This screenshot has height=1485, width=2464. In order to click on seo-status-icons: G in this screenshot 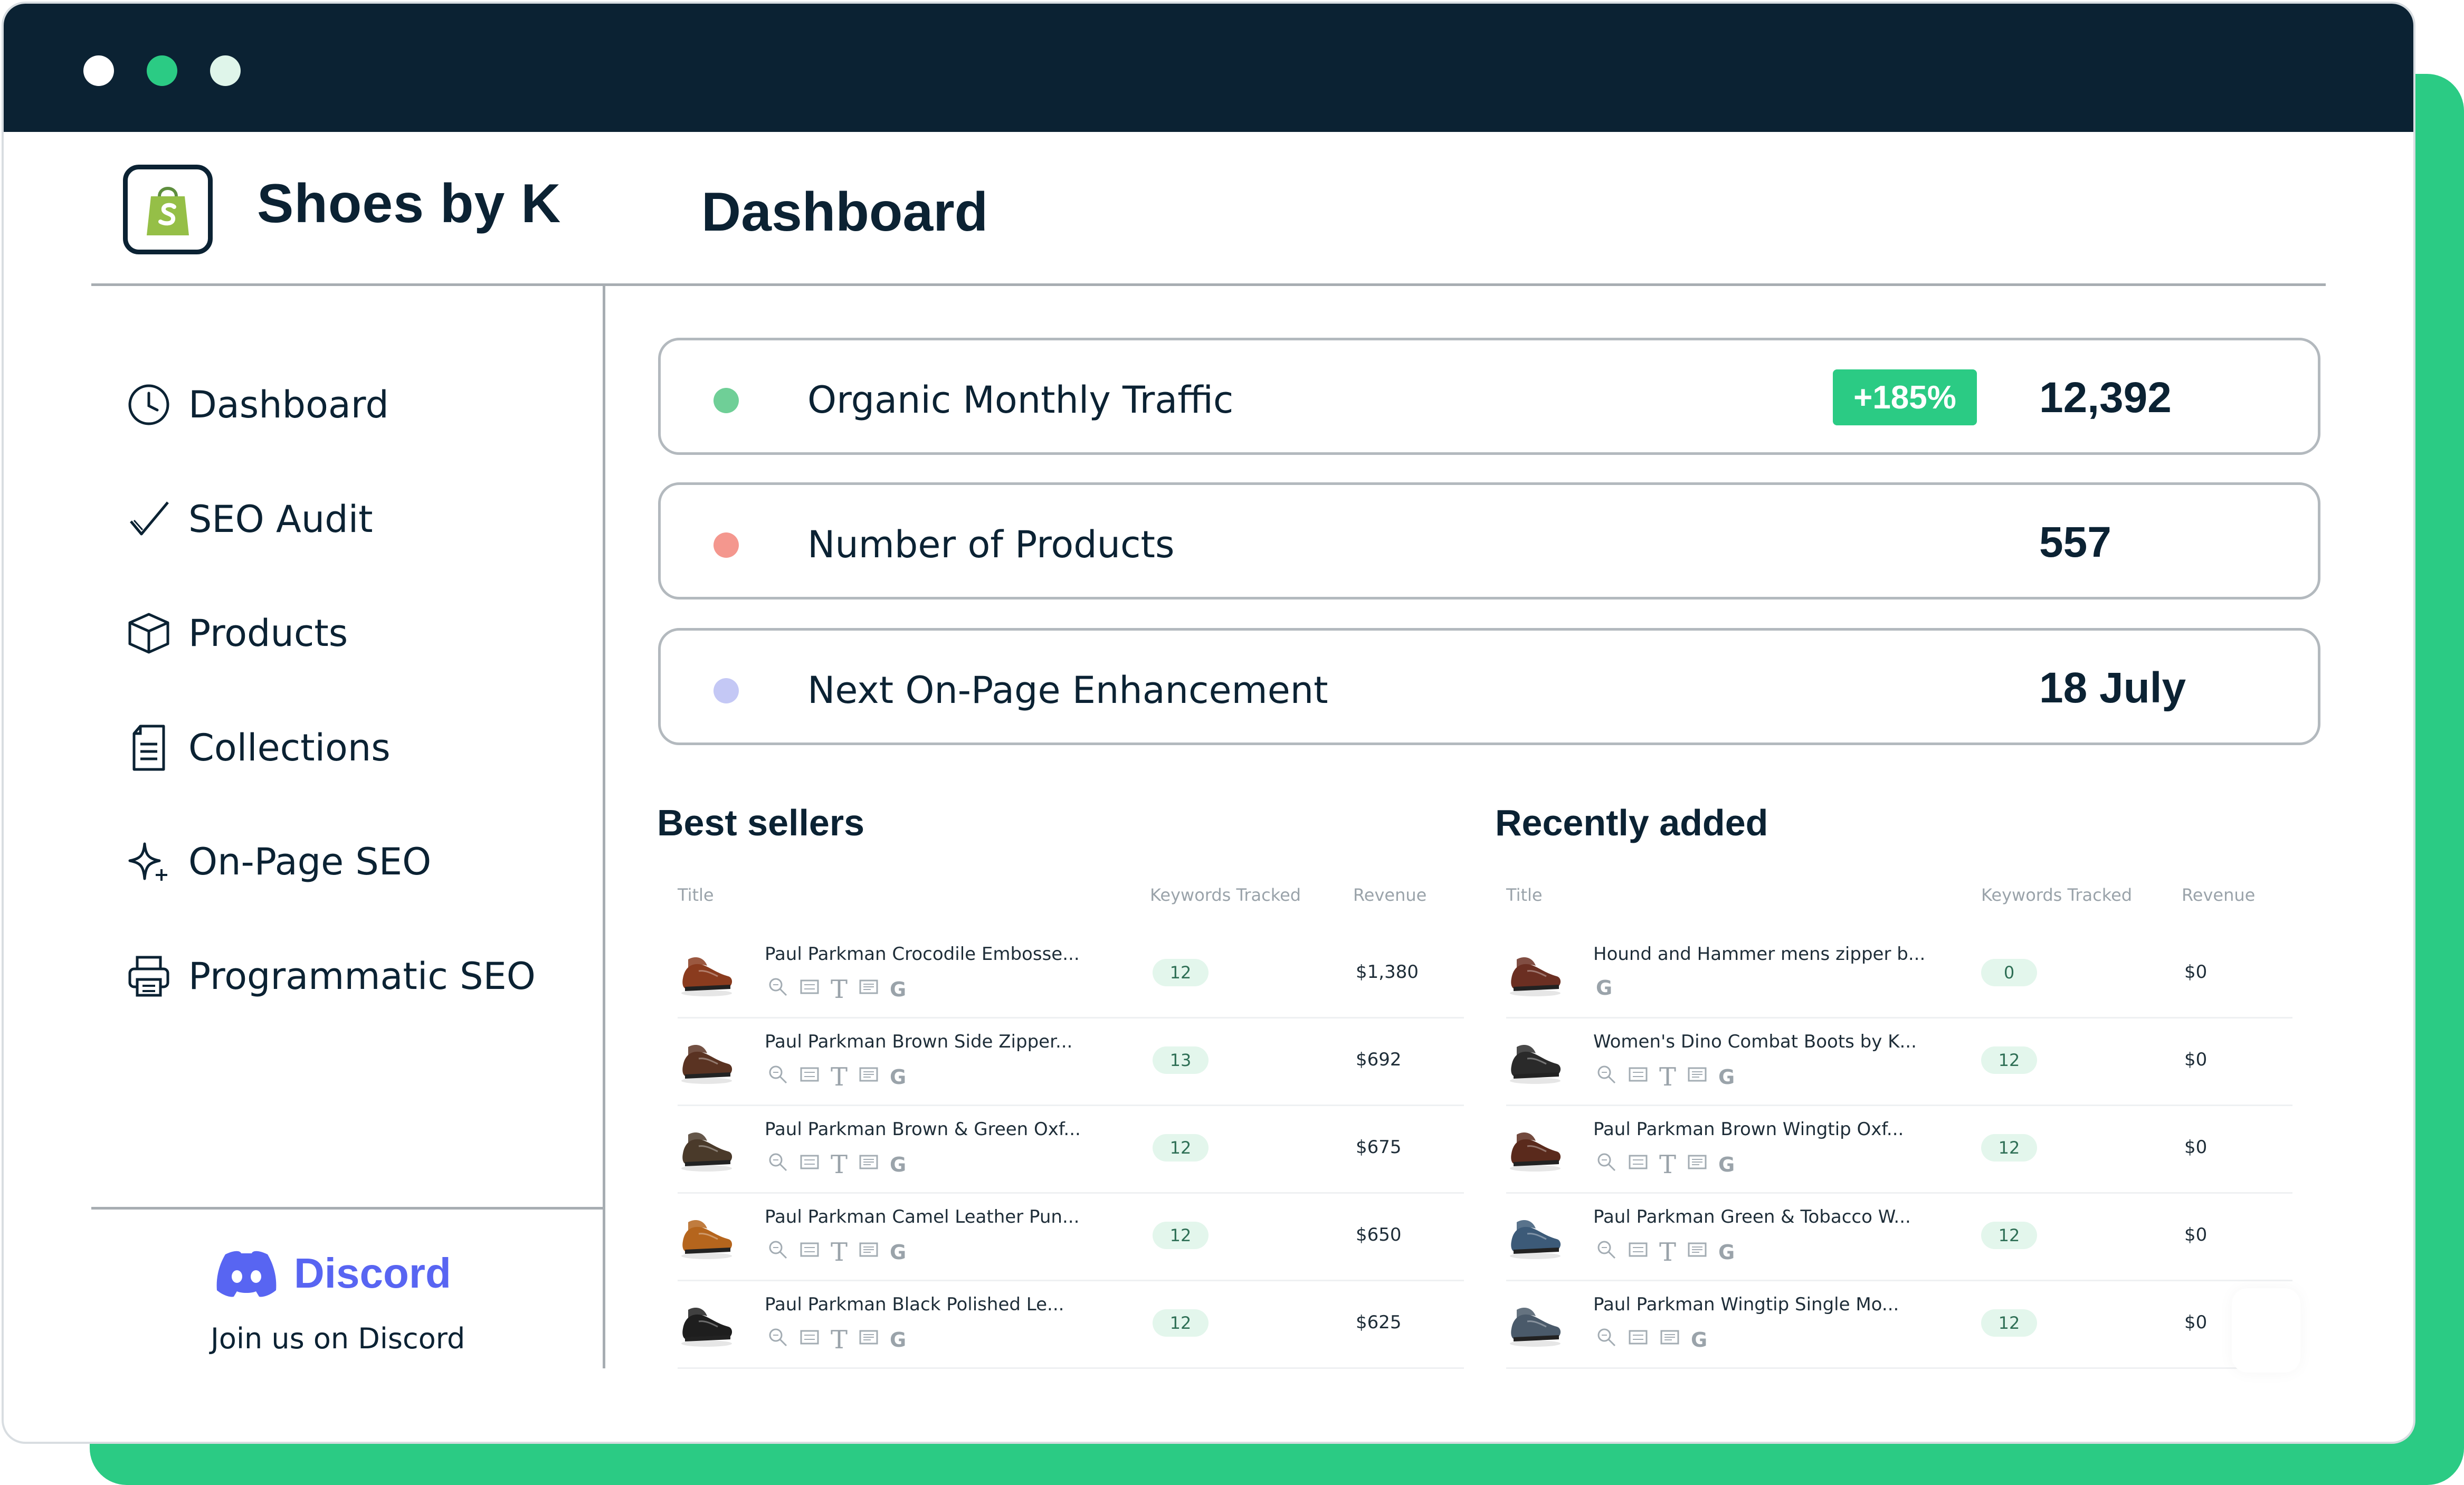, I will do `click(1657, 1340)`.